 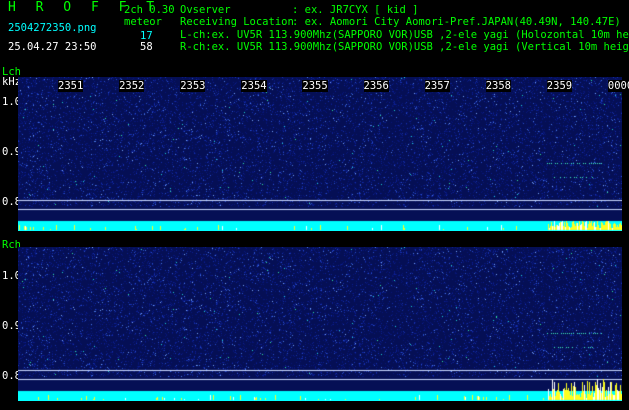 I want to click on time-tick: 2352, so click(x=132, y=86).